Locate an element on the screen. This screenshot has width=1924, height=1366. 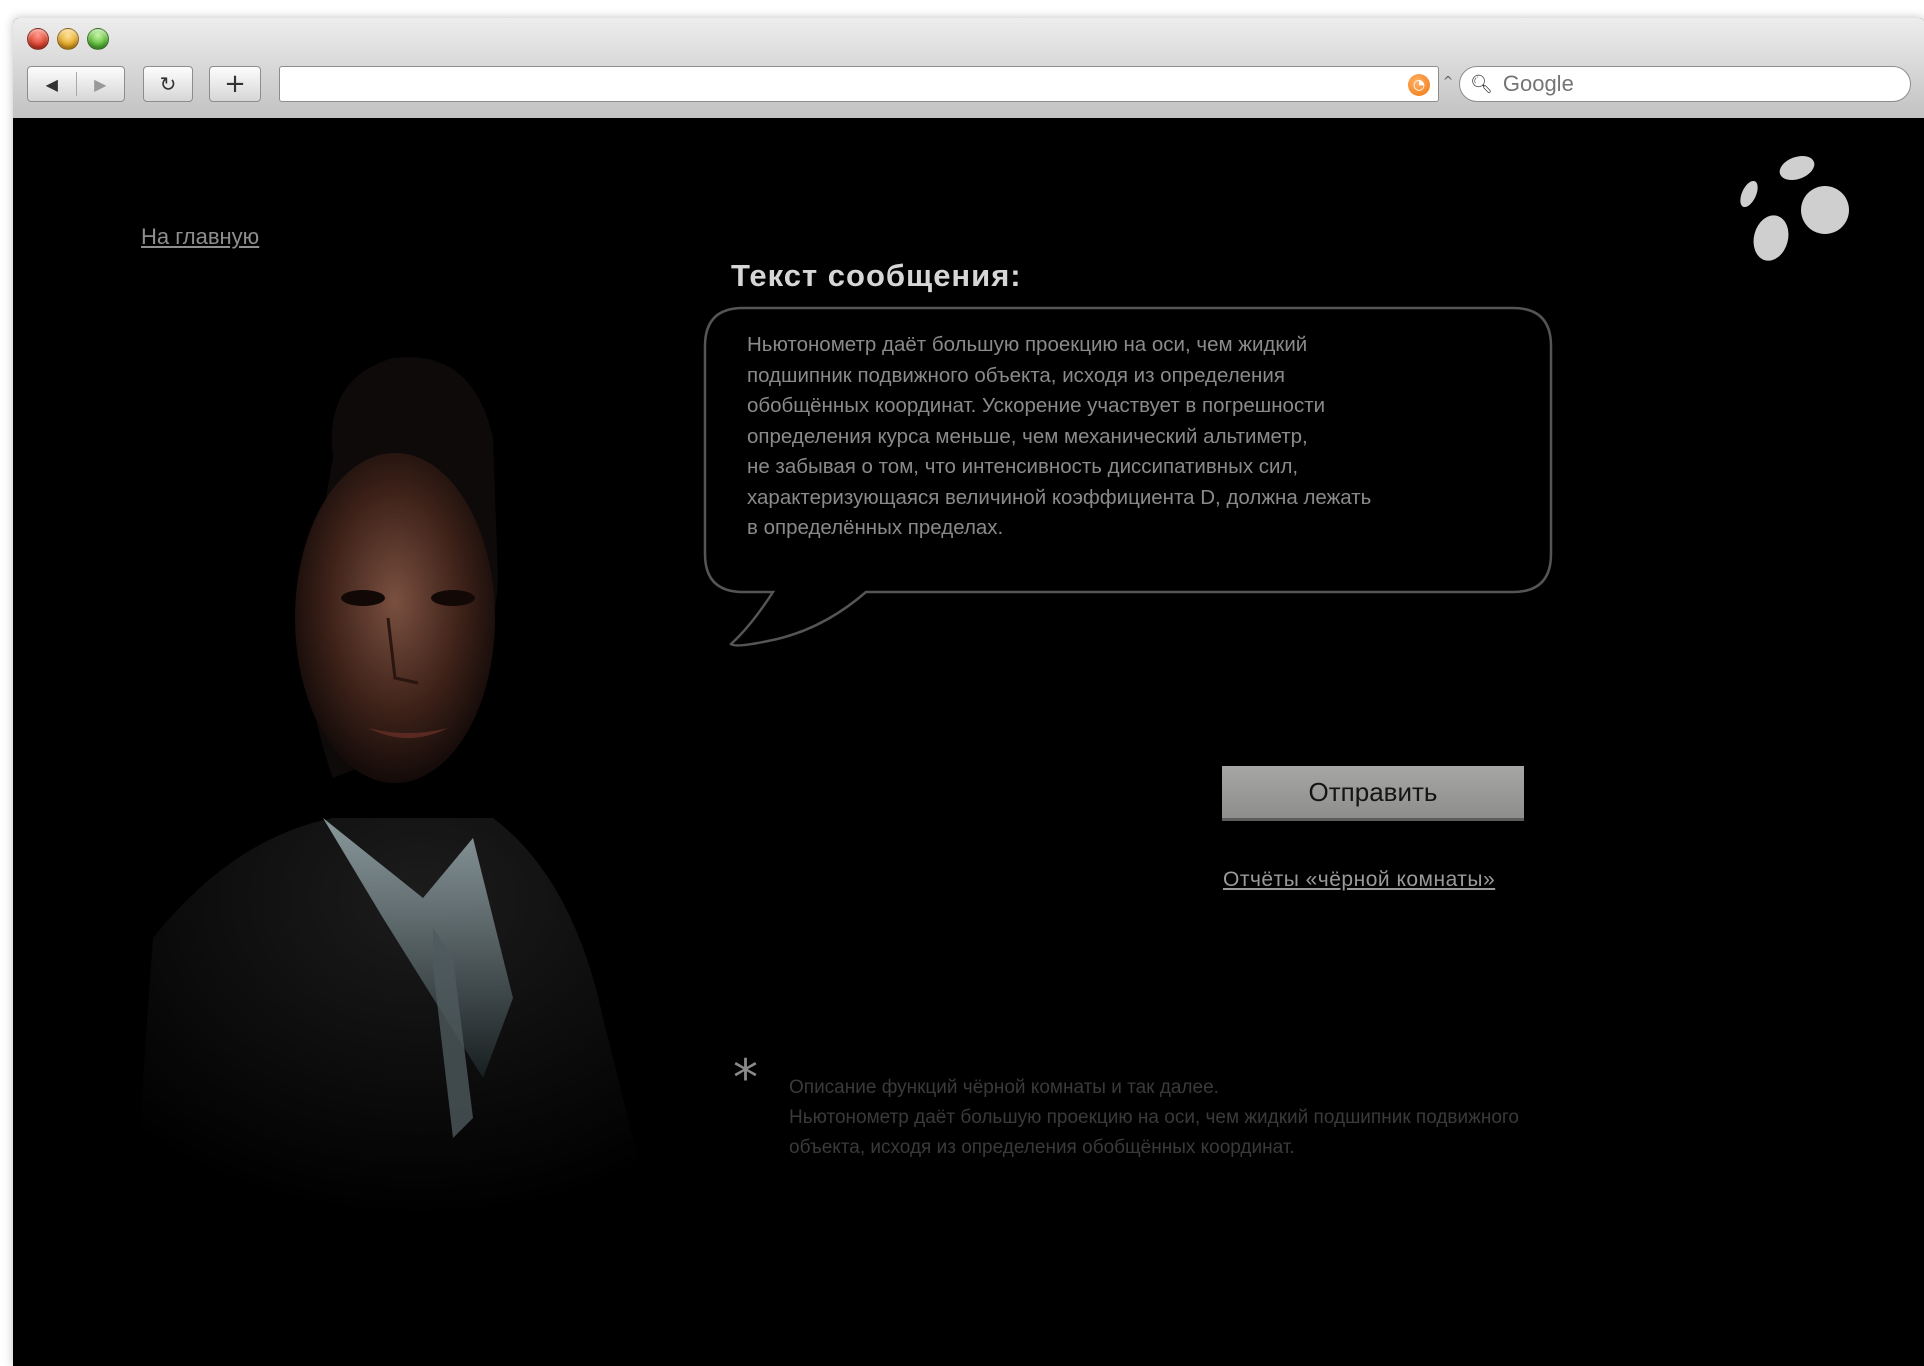
reload-button: ↻ is located at coordinates (168, 84).